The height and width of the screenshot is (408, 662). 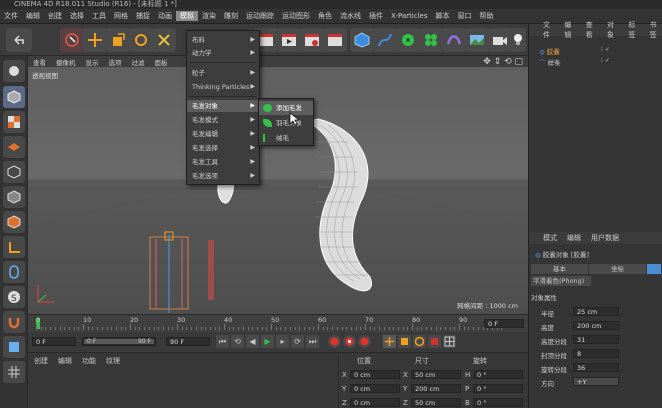 What do you see at coordinates (561, 281) in the screenshot?
I see `tab-phong: 平滑着色(Phong)` at bounding box center [561, 281].